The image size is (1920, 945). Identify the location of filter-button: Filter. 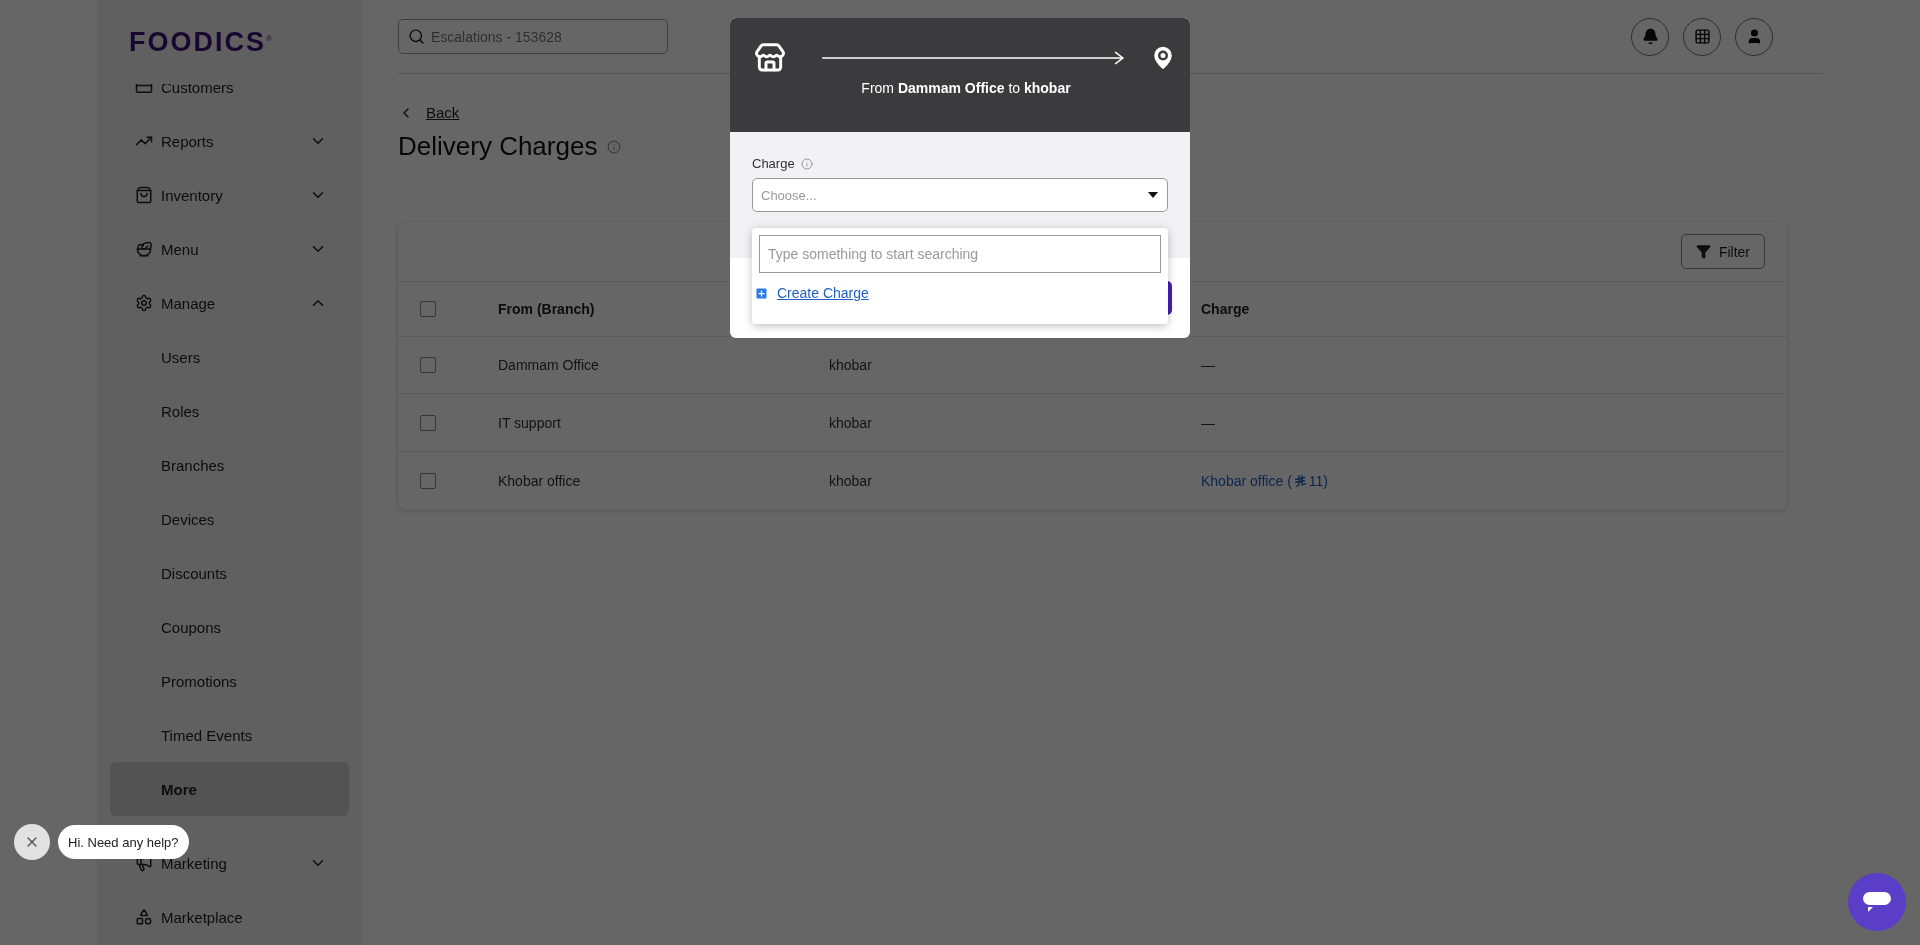
(1722, 251).